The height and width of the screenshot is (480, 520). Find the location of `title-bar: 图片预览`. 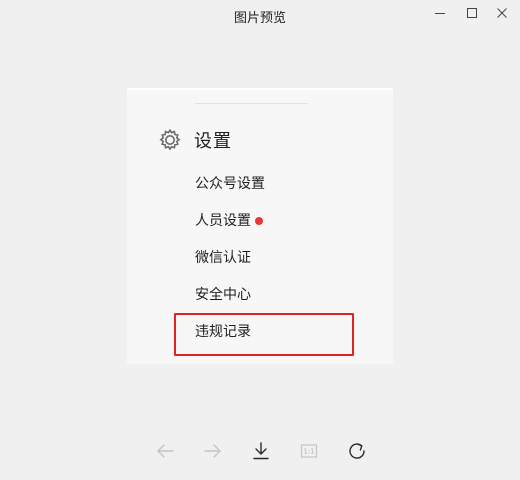

title-bar: 图片预览 is located at coordinates (260, 16).